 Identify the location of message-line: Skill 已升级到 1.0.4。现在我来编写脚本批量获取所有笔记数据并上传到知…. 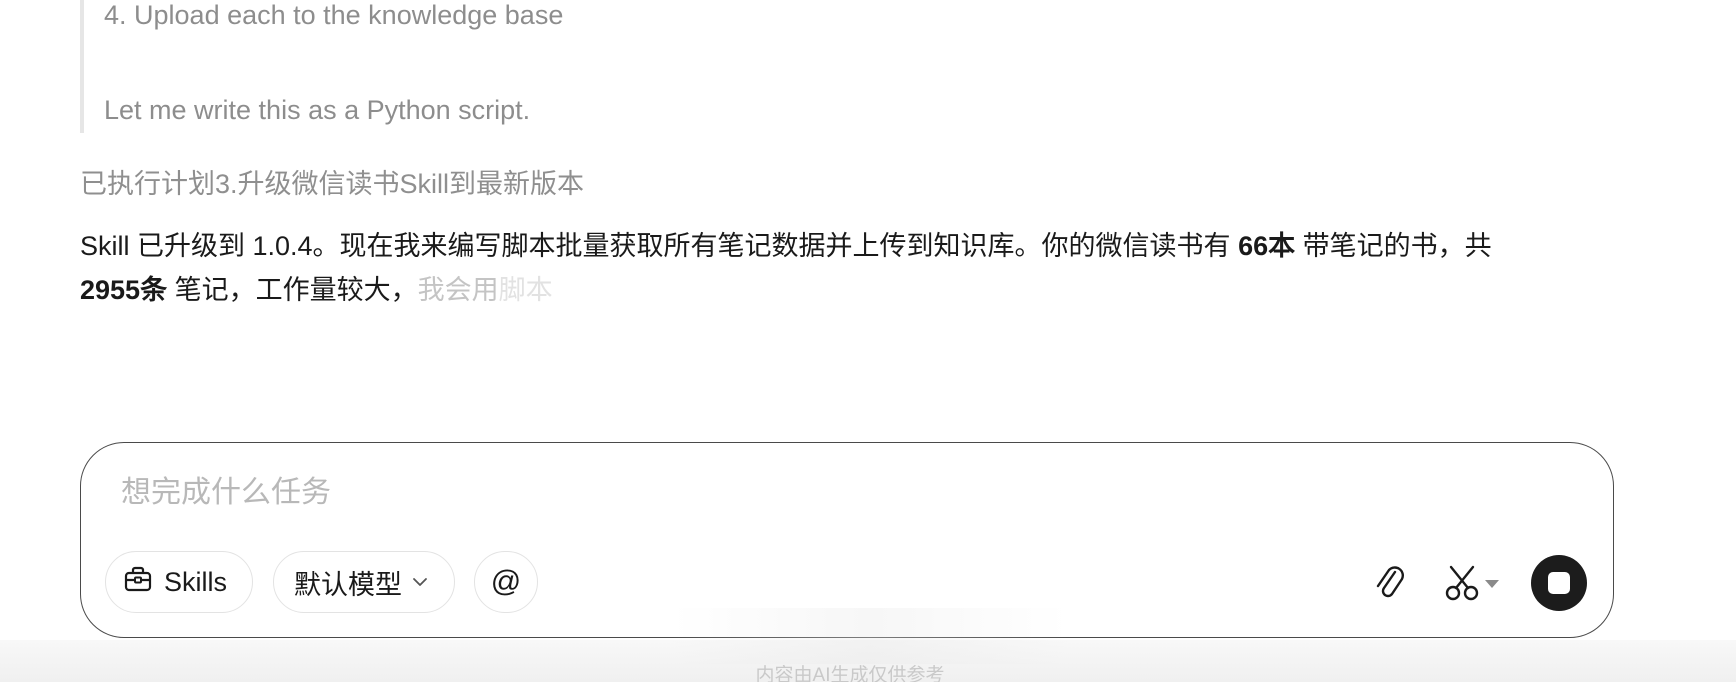
(860, 246).